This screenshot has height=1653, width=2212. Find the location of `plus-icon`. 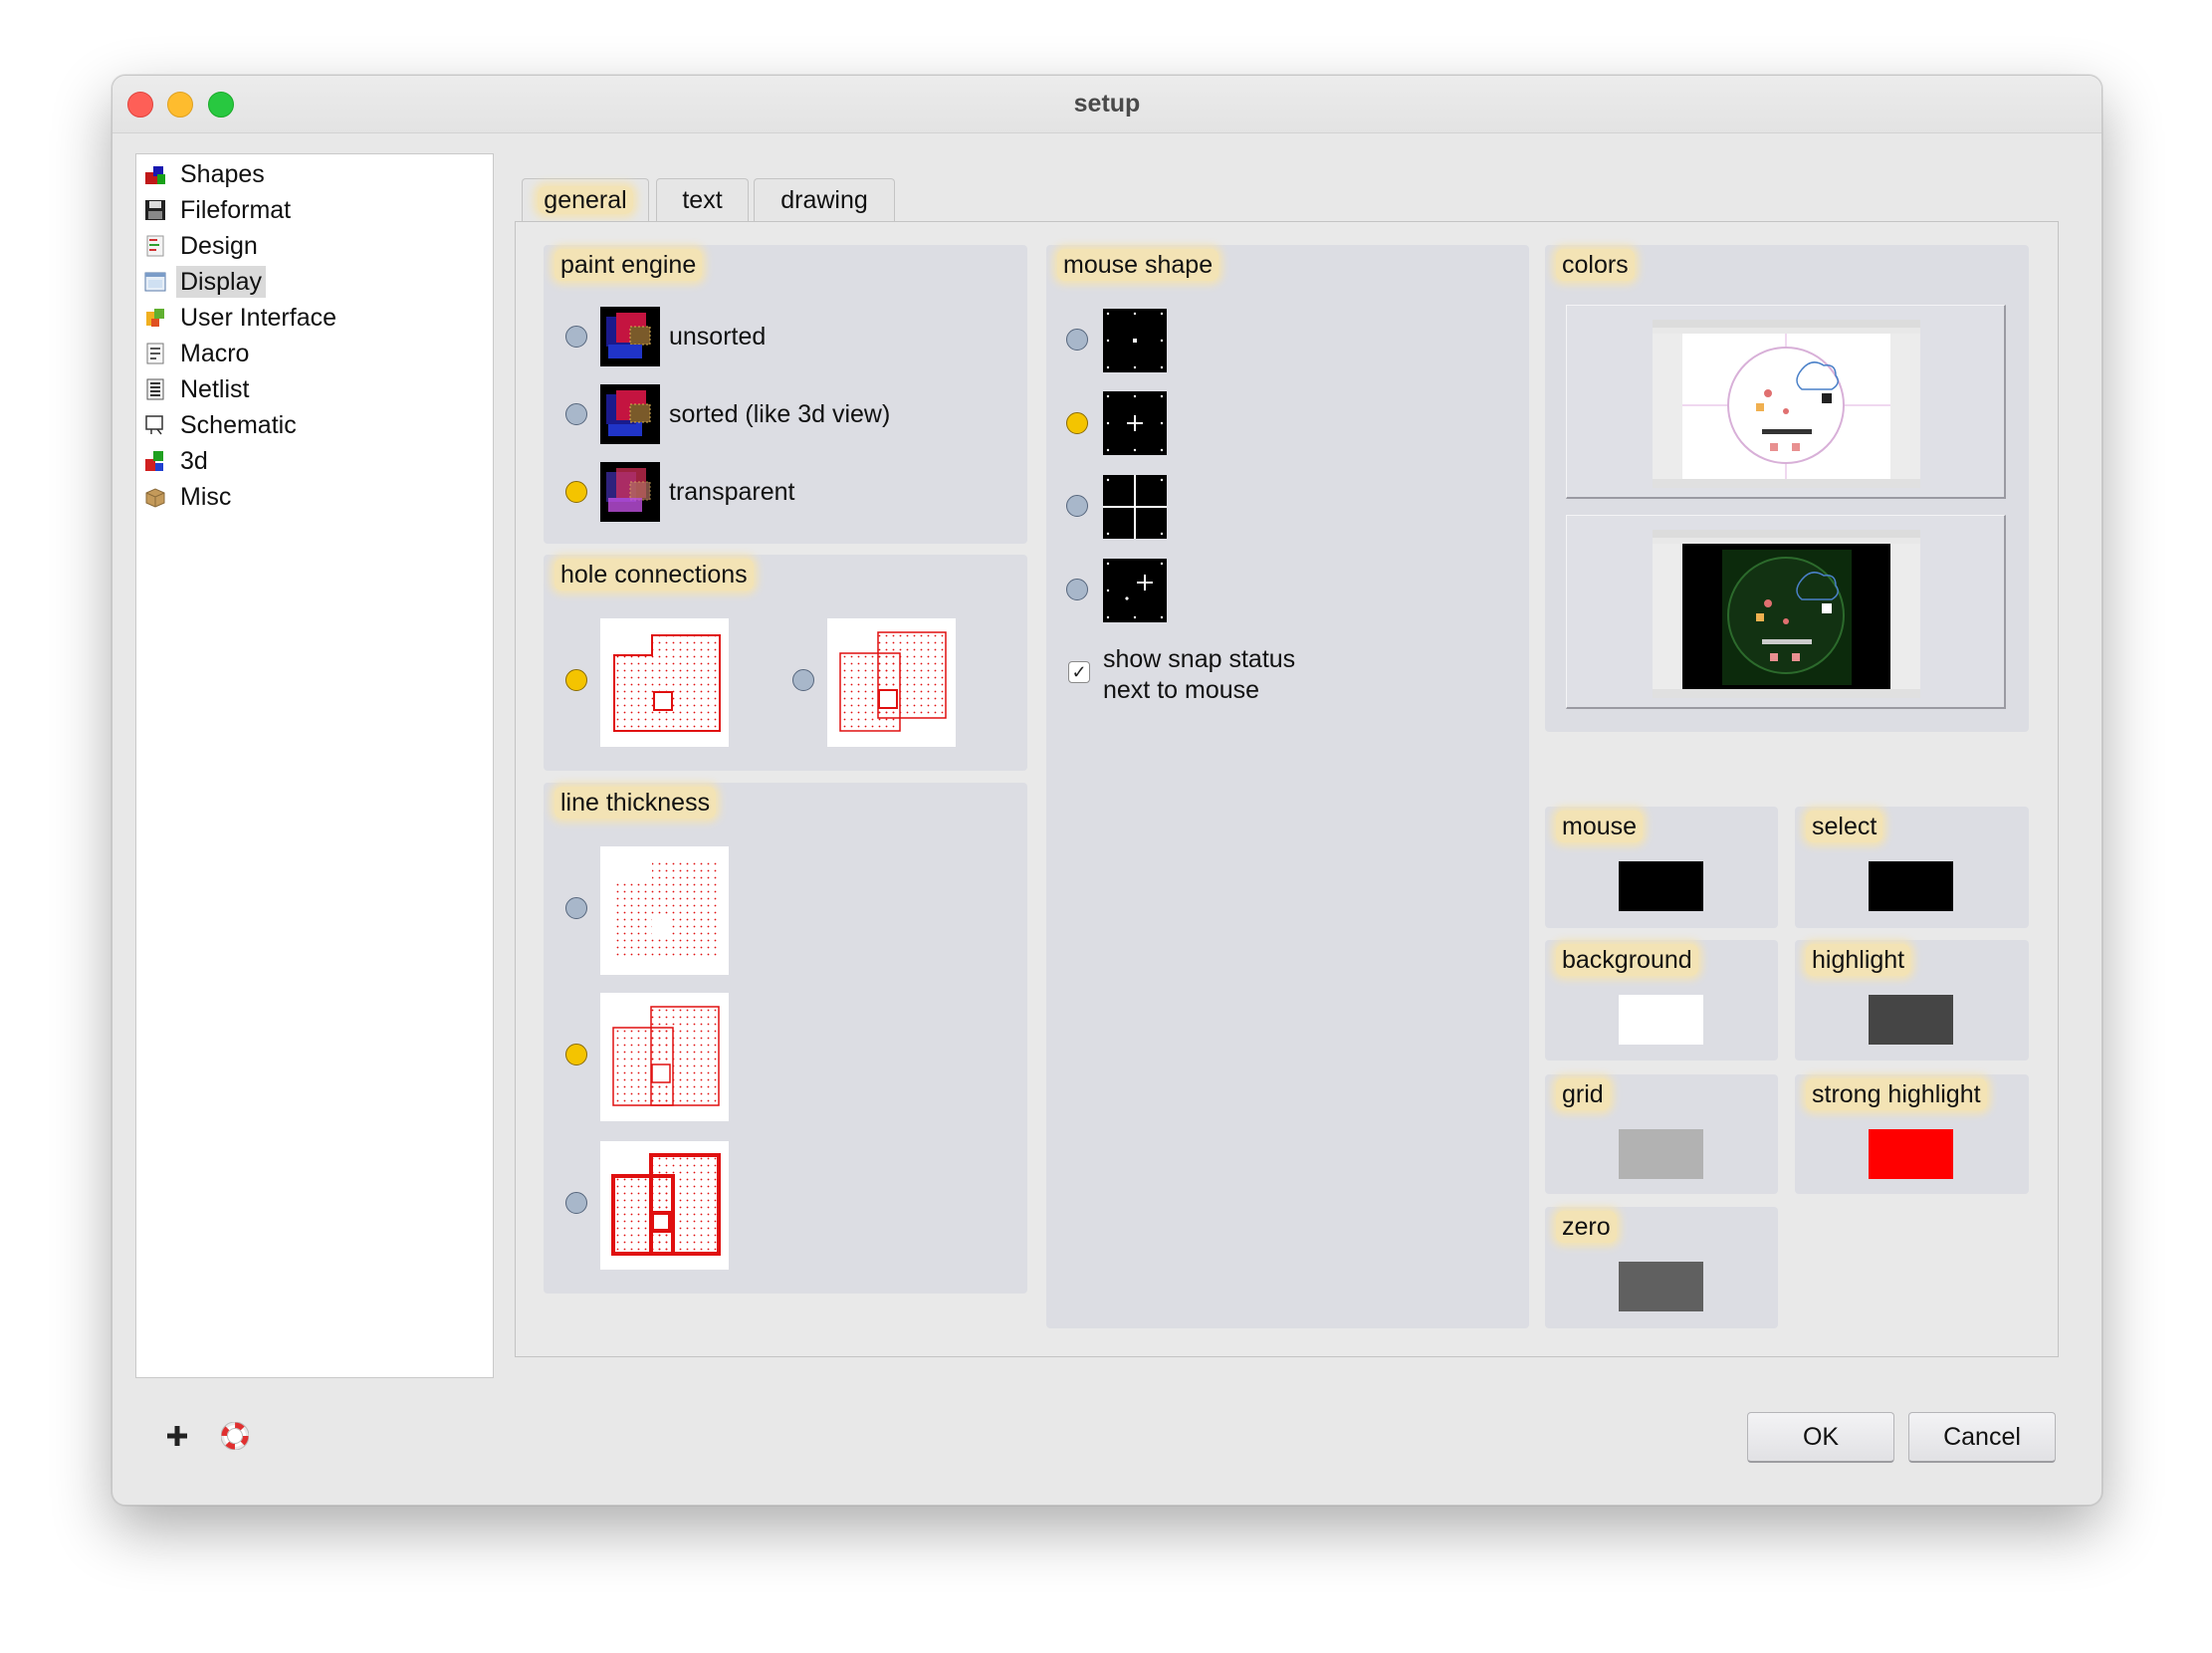

plus-icon is located at coordinates (177, 1436).